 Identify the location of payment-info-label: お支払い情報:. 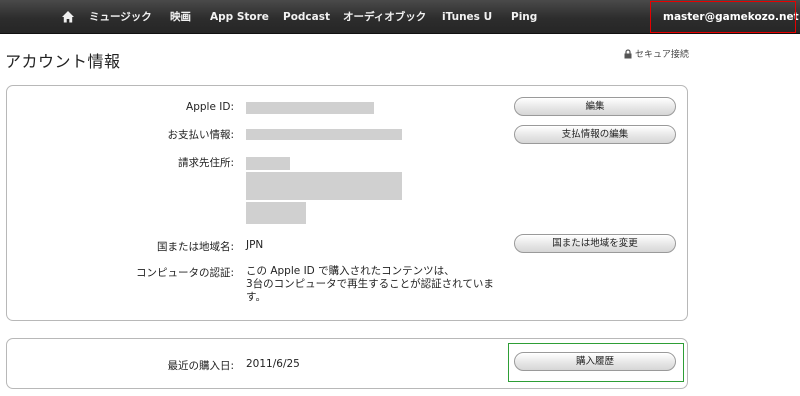
(200, 135).